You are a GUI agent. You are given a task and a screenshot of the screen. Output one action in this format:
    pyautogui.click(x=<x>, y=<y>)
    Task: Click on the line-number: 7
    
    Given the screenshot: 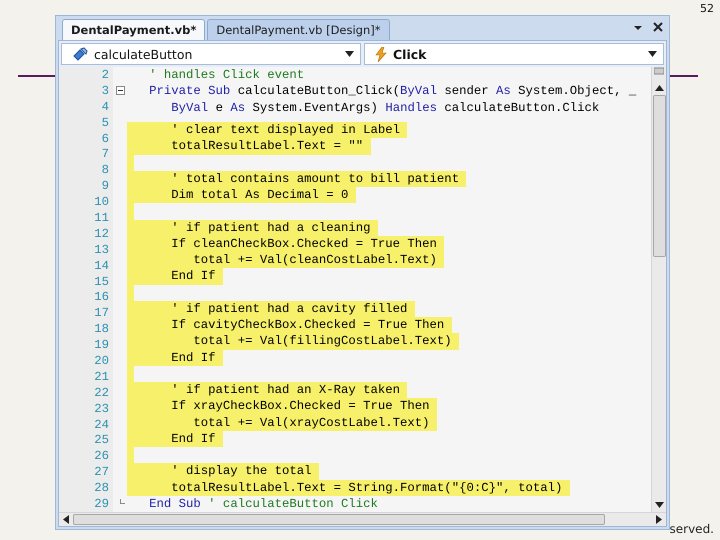 What is the action you would take?
    pyautogui.click(x=105, y=154)
    